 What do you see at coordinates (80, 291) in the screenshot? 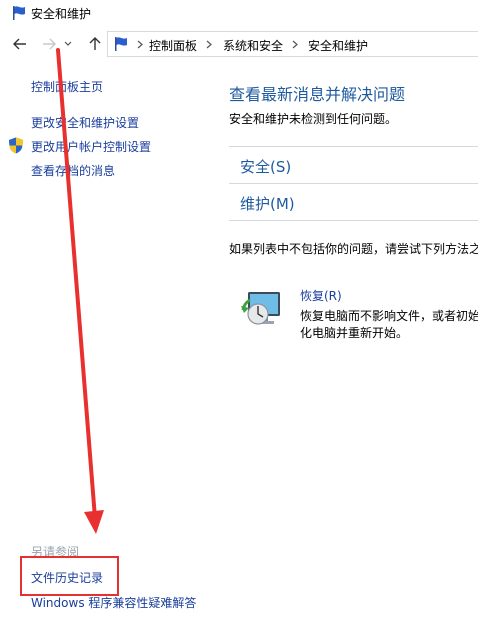
I see `annotation-arrow` at bounding box center [80, 291].